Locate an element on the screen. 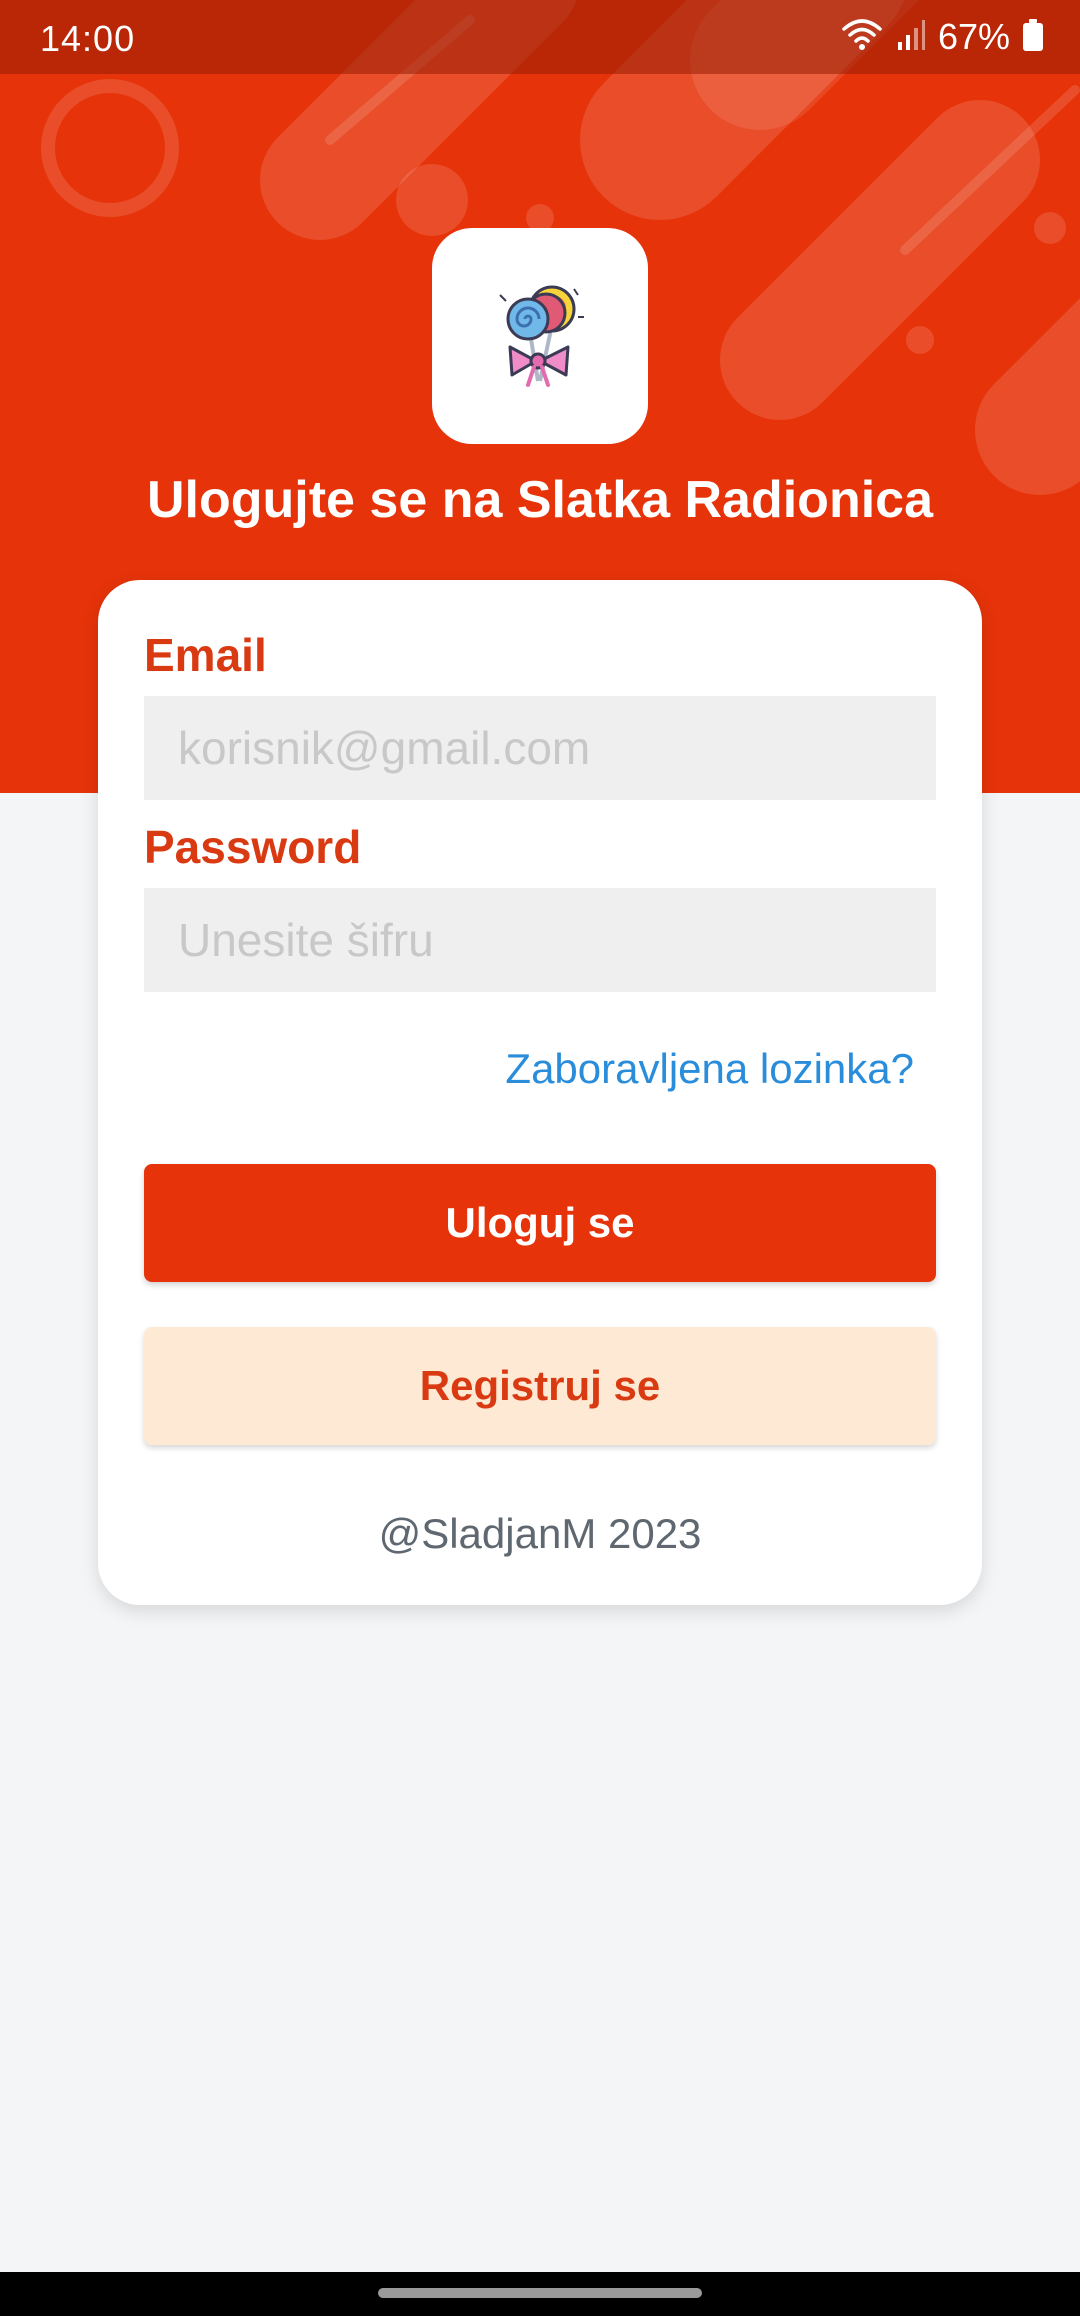  home-indicator is located at coordinates (540, 2293).